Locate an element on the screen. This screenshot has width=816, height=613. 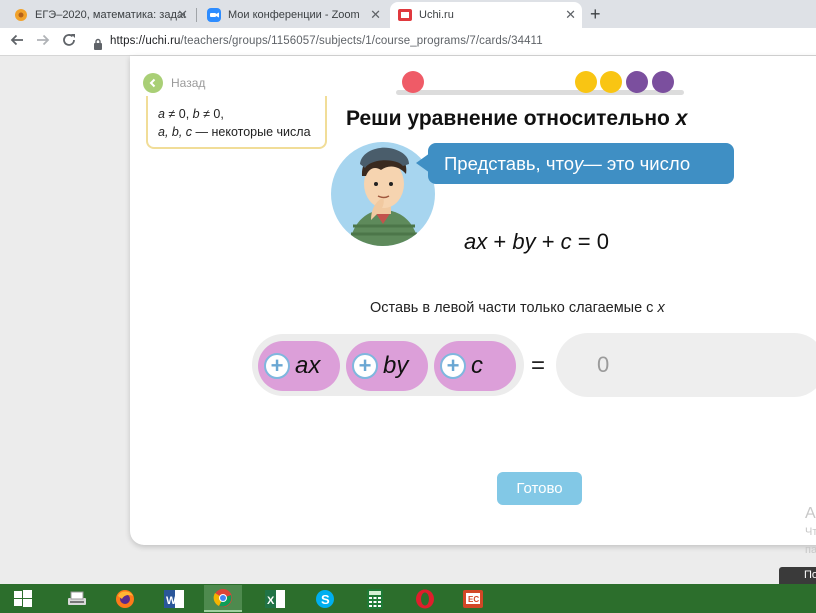
term-by-chip: + by is located at coordinates (387, 366).